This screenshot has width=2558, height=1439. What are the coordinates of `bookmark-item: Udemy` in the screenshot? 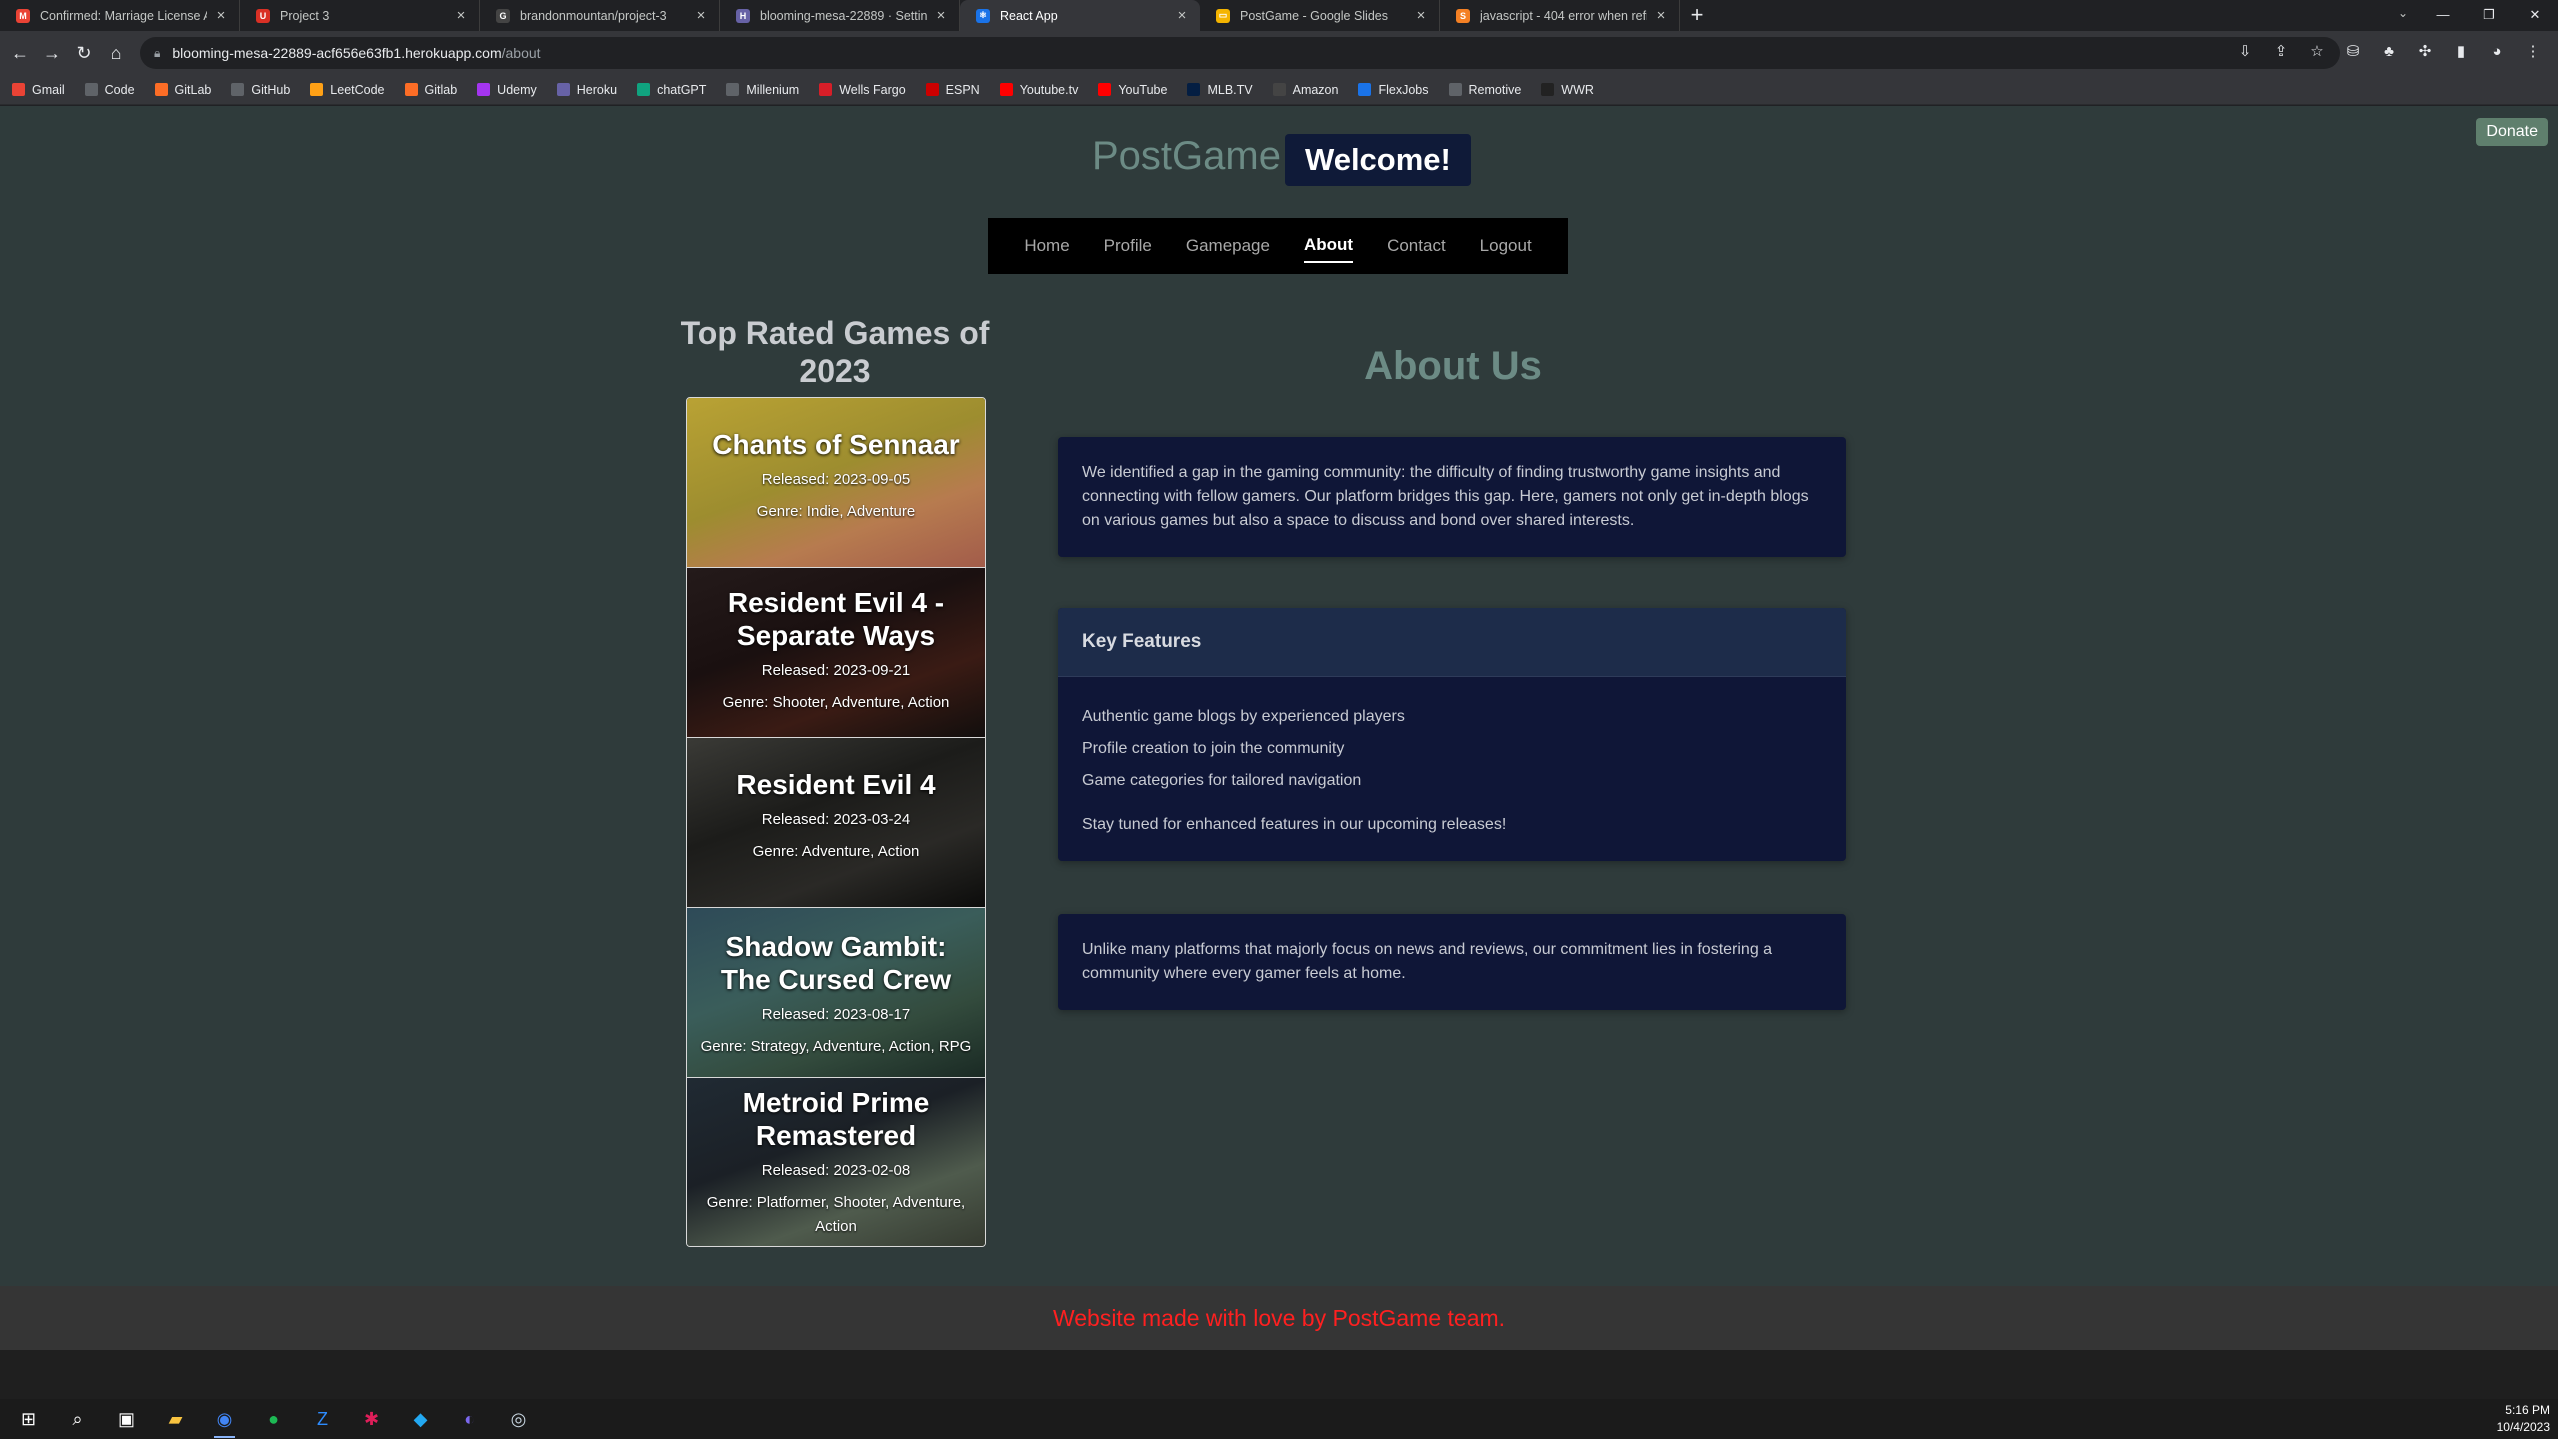 It's located at (507, 90).